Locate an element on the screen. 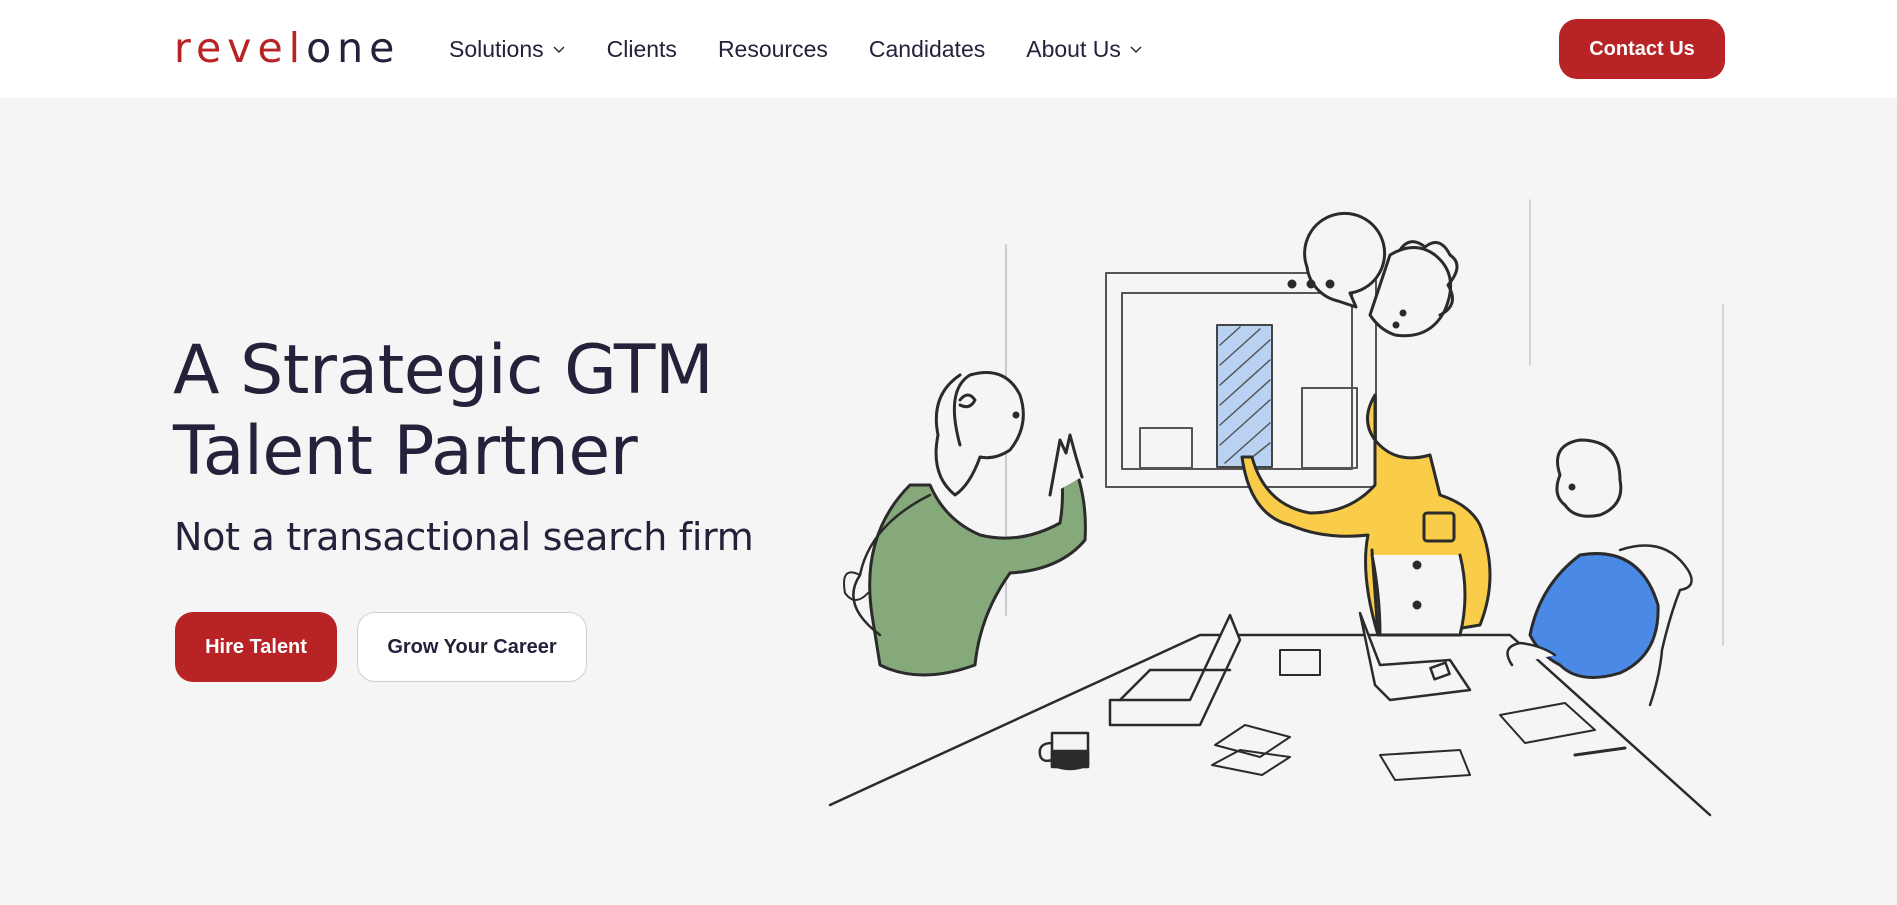  nav-item-resources: Resources is located at coordinates (773, 49).